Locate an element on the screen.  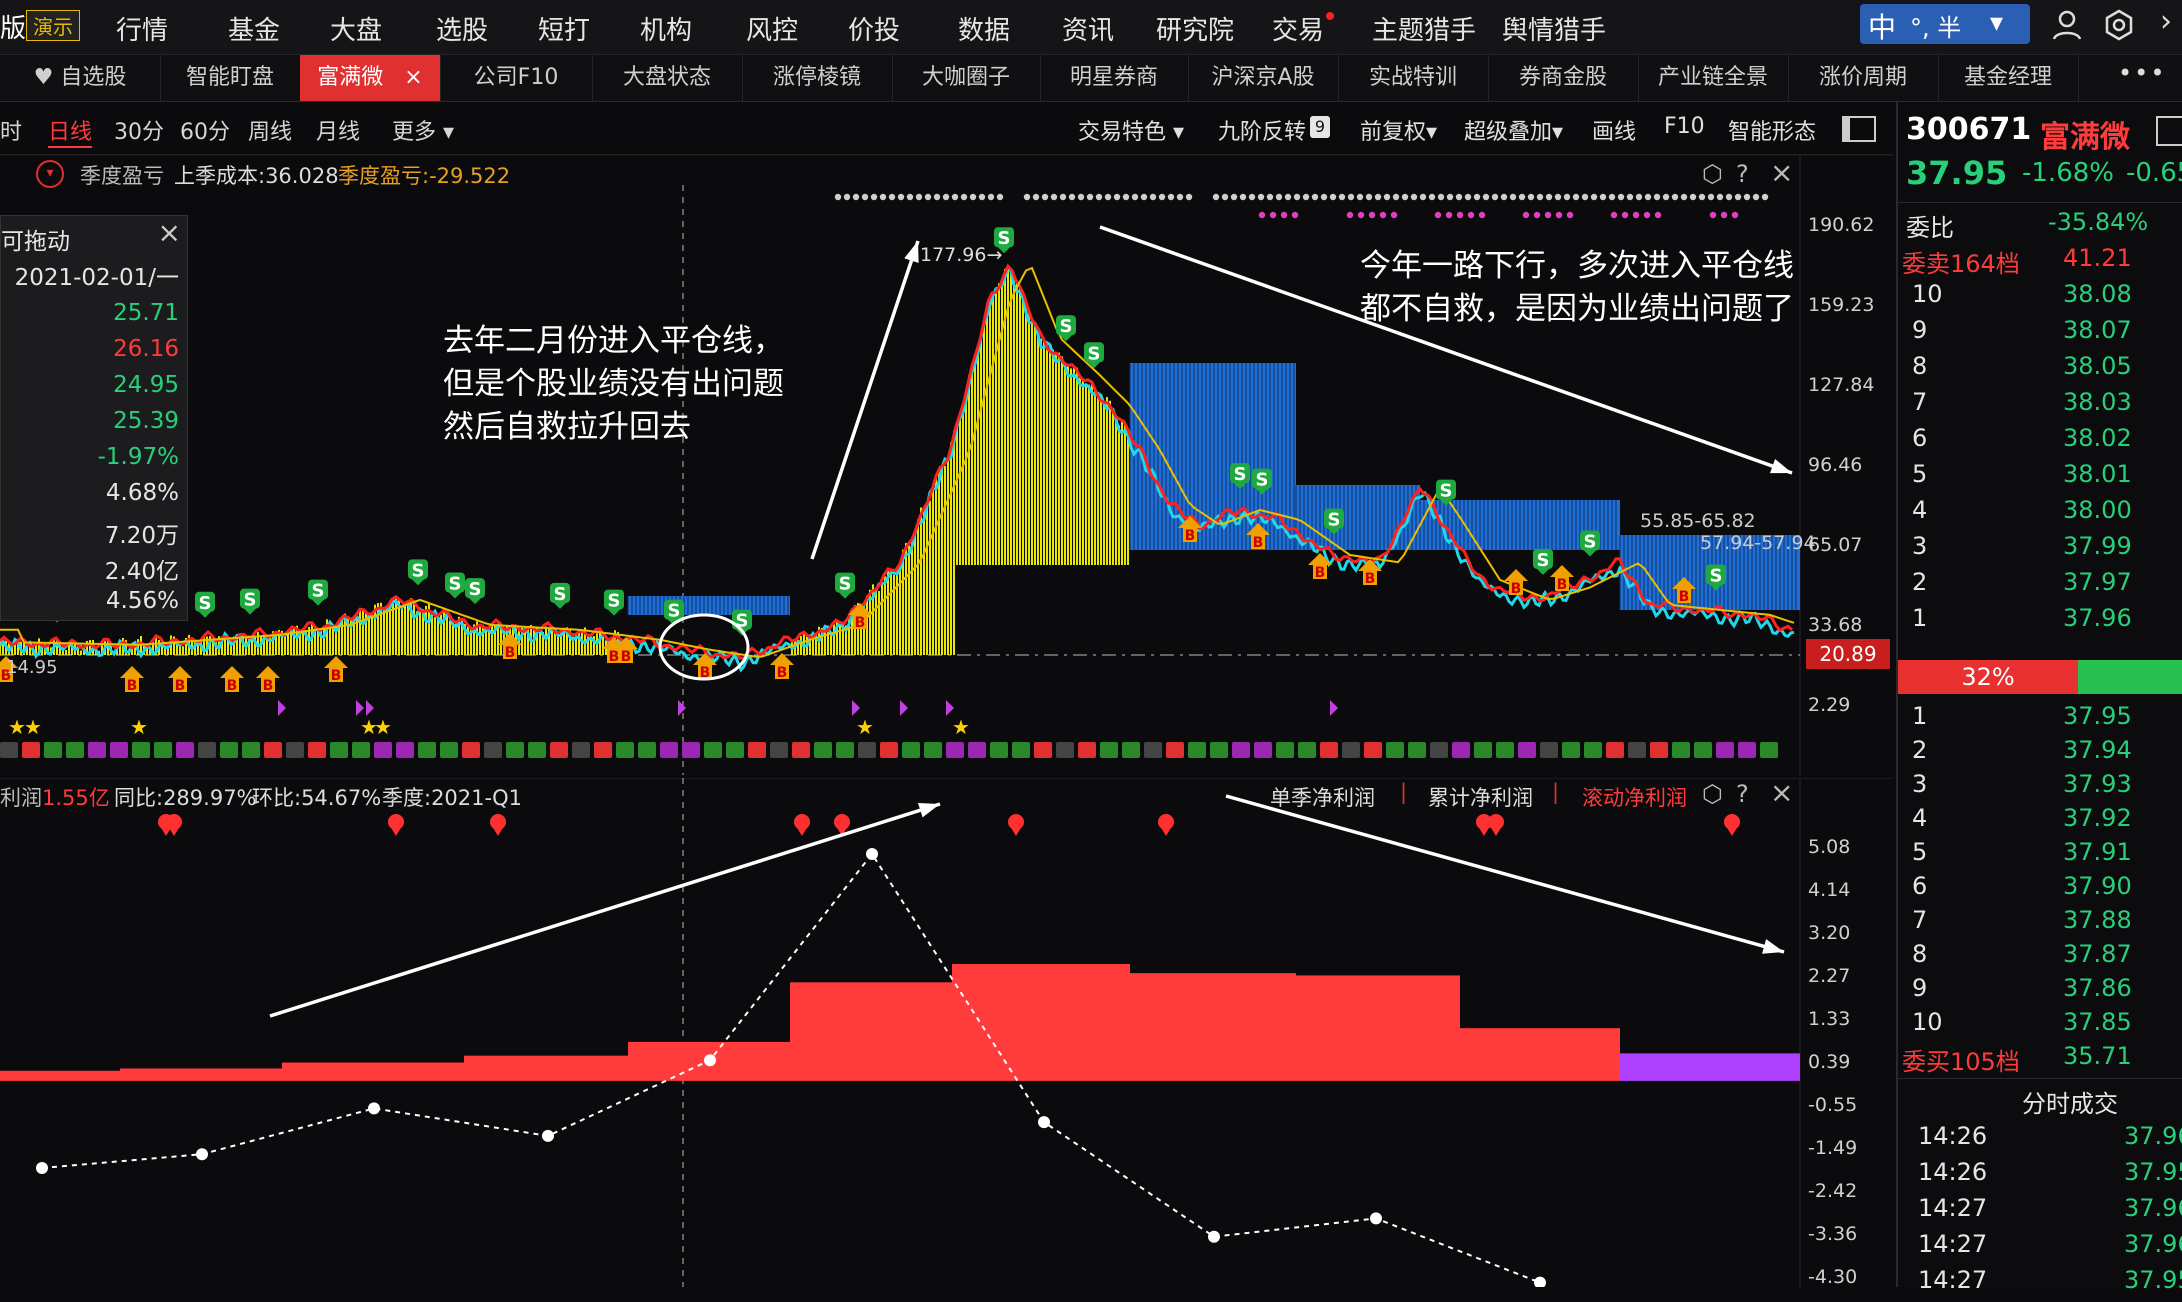
bid-row: 10 37.85 is located at coordinates (2040, 1026).